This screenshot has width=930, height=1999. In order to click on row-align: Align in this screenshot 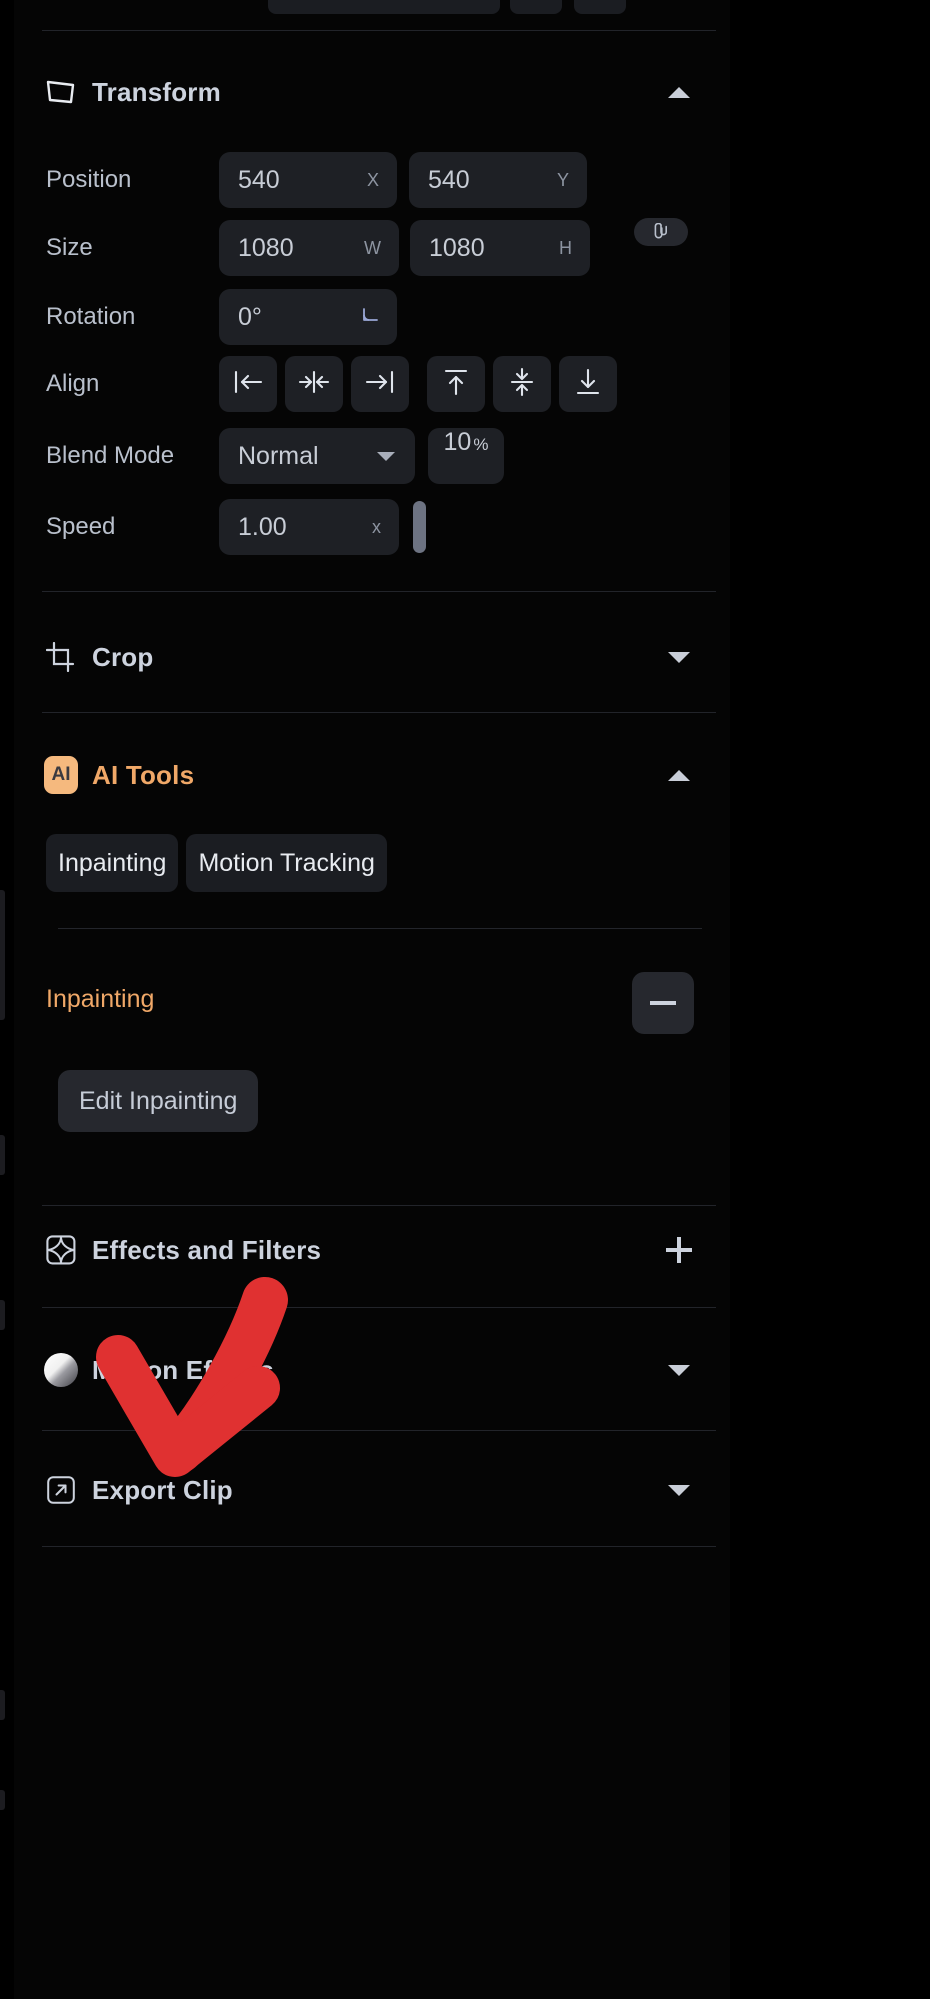, I will do `click(372, 384)`.